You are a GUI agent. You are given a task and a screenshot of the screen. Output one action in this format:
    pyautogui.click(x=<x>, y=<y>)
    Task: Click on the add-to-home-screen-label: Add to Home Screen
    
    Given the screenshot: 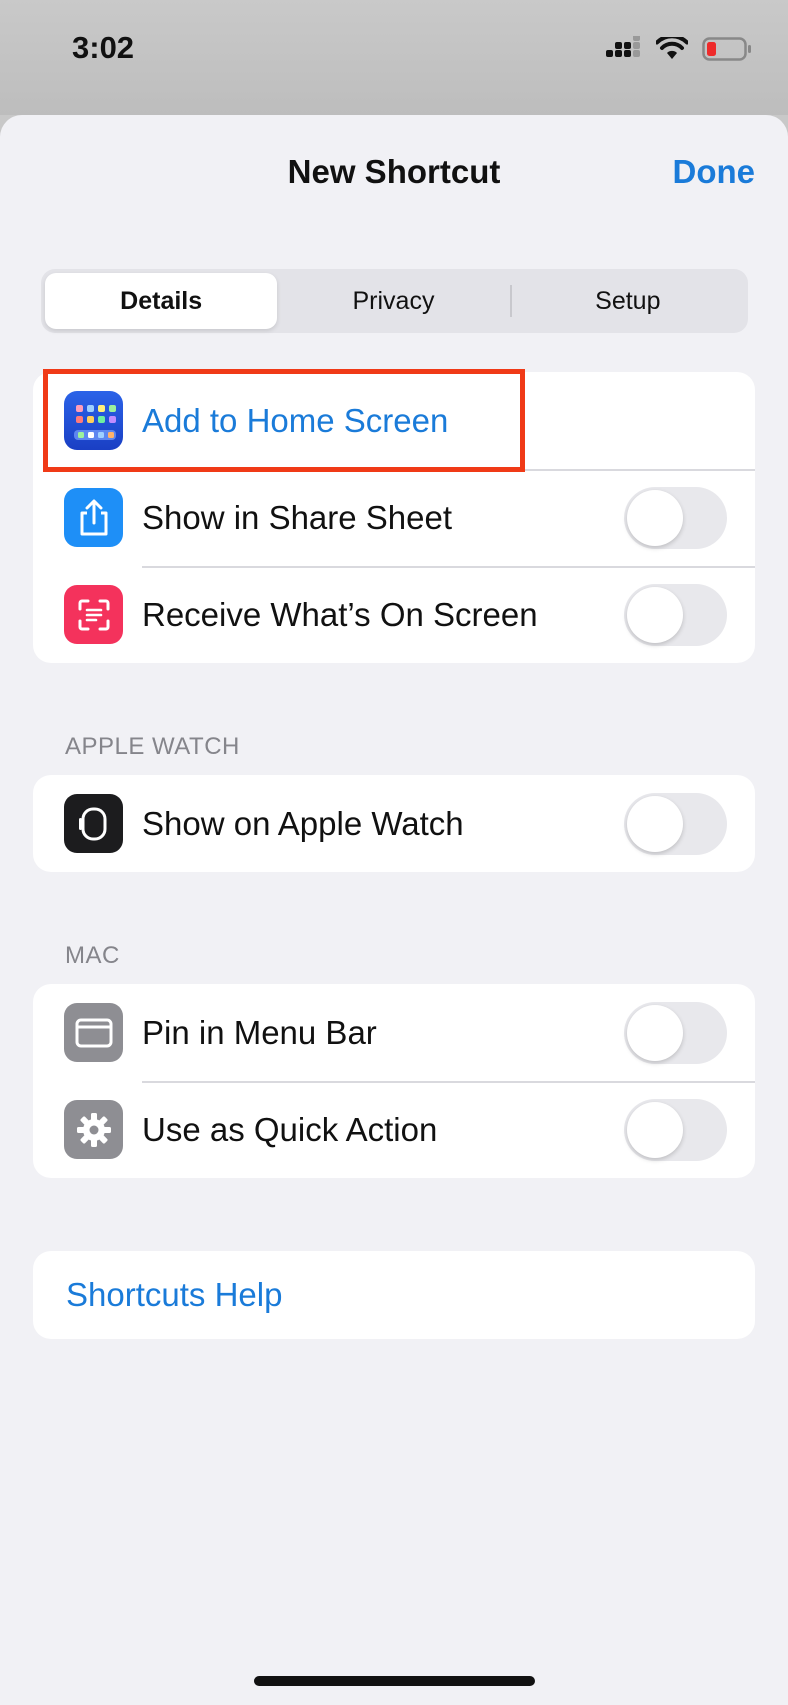 What is the action you would take?
    pyautogui.click(x=295, y=420)
    